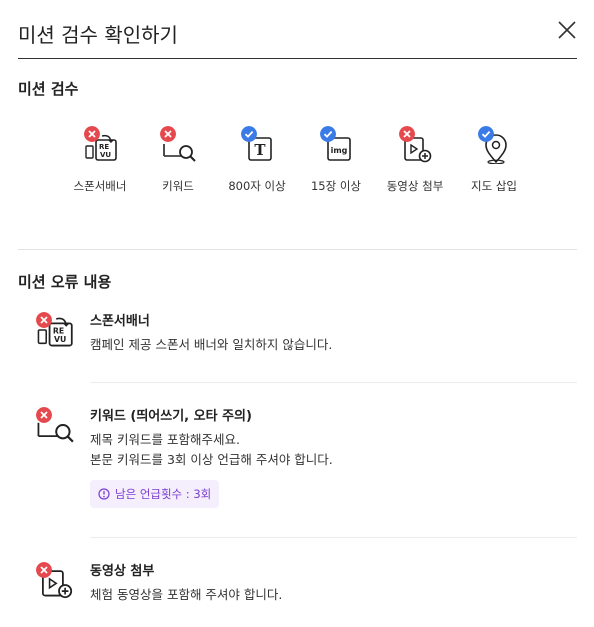  Describe the element at coordinates (186, 594) in the screenshot. I see `error-line: 체험 동영상을 포함해 주셔야 합니다.` at that location.